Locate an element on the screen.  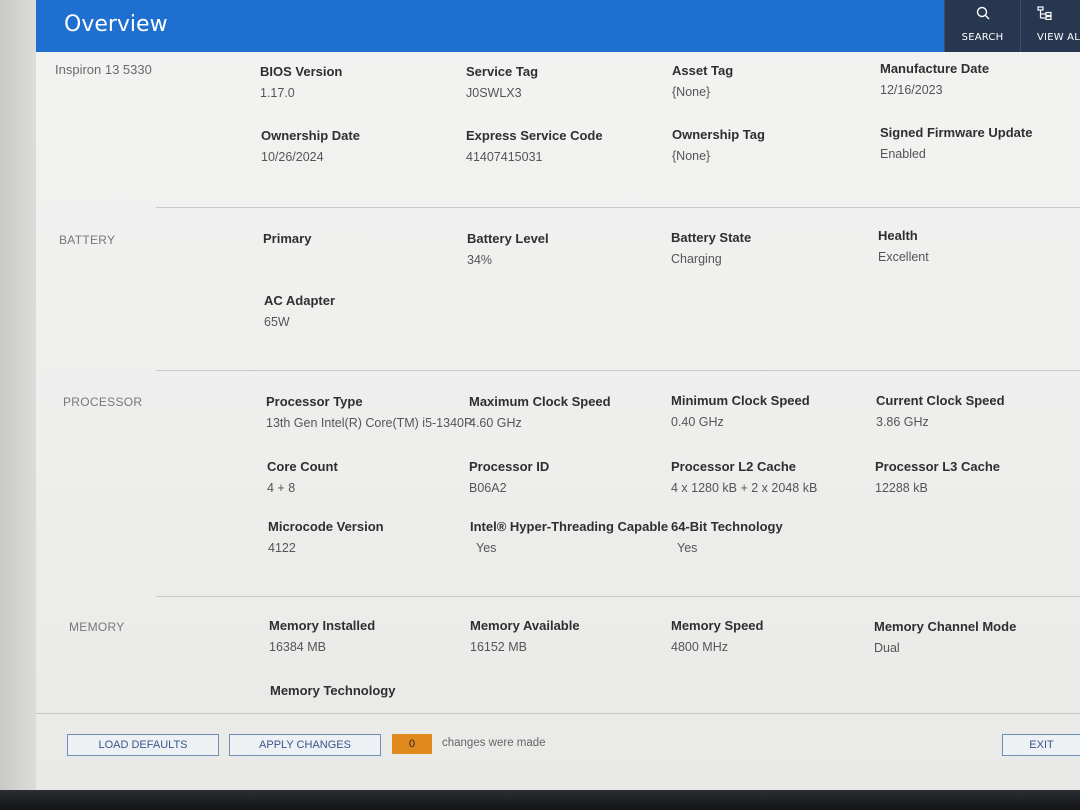
section-label-battery: BATTERY is located at coordinates (87, 240).